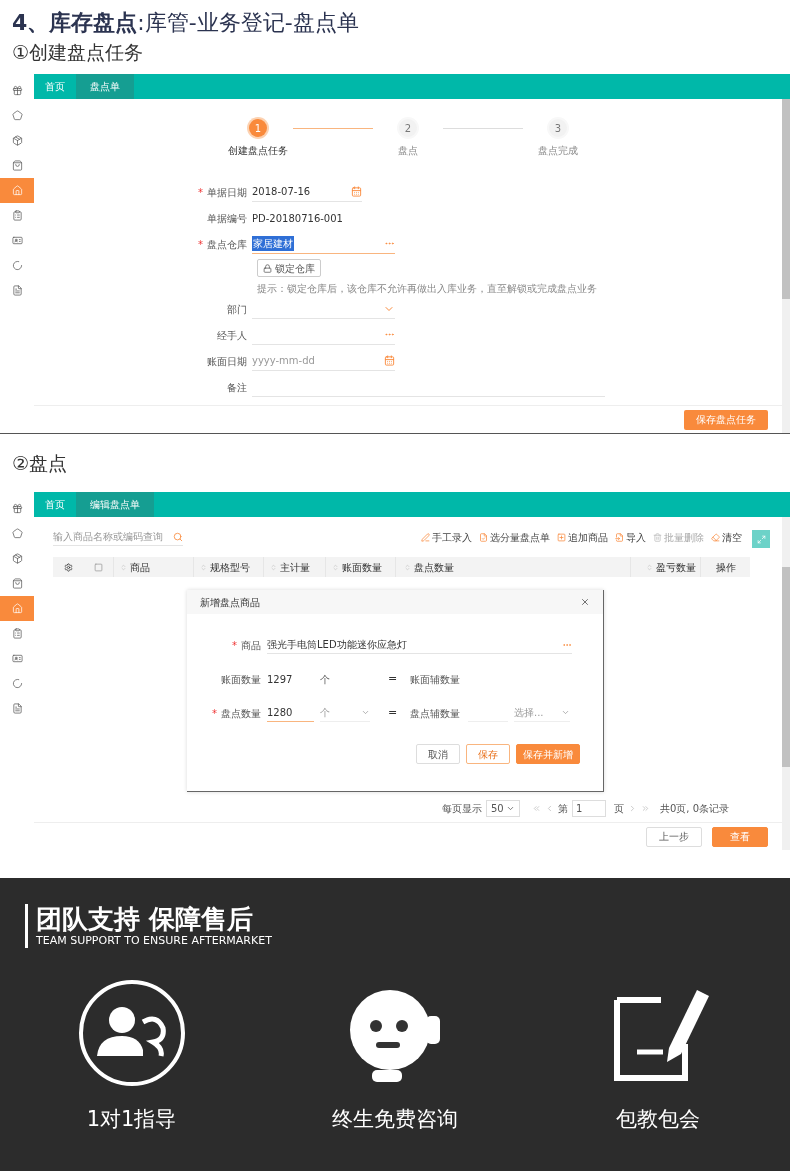 The height and width of the screenshot is (1171, 790). What do you see at coordinates (561, 537) in the screenshot?
I see `plus-icon` at bounding box center [561, 537].